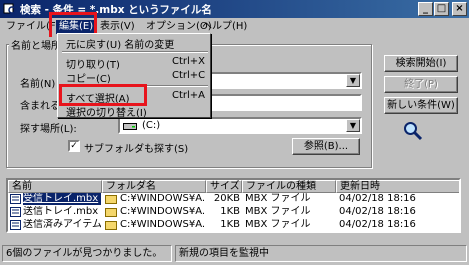 The height and width of the screenshot is (265, 469). What do you see at coordinates (413, 131) in the screenshot?
I see `magnifier-icon` at bounding box center [413, 131].